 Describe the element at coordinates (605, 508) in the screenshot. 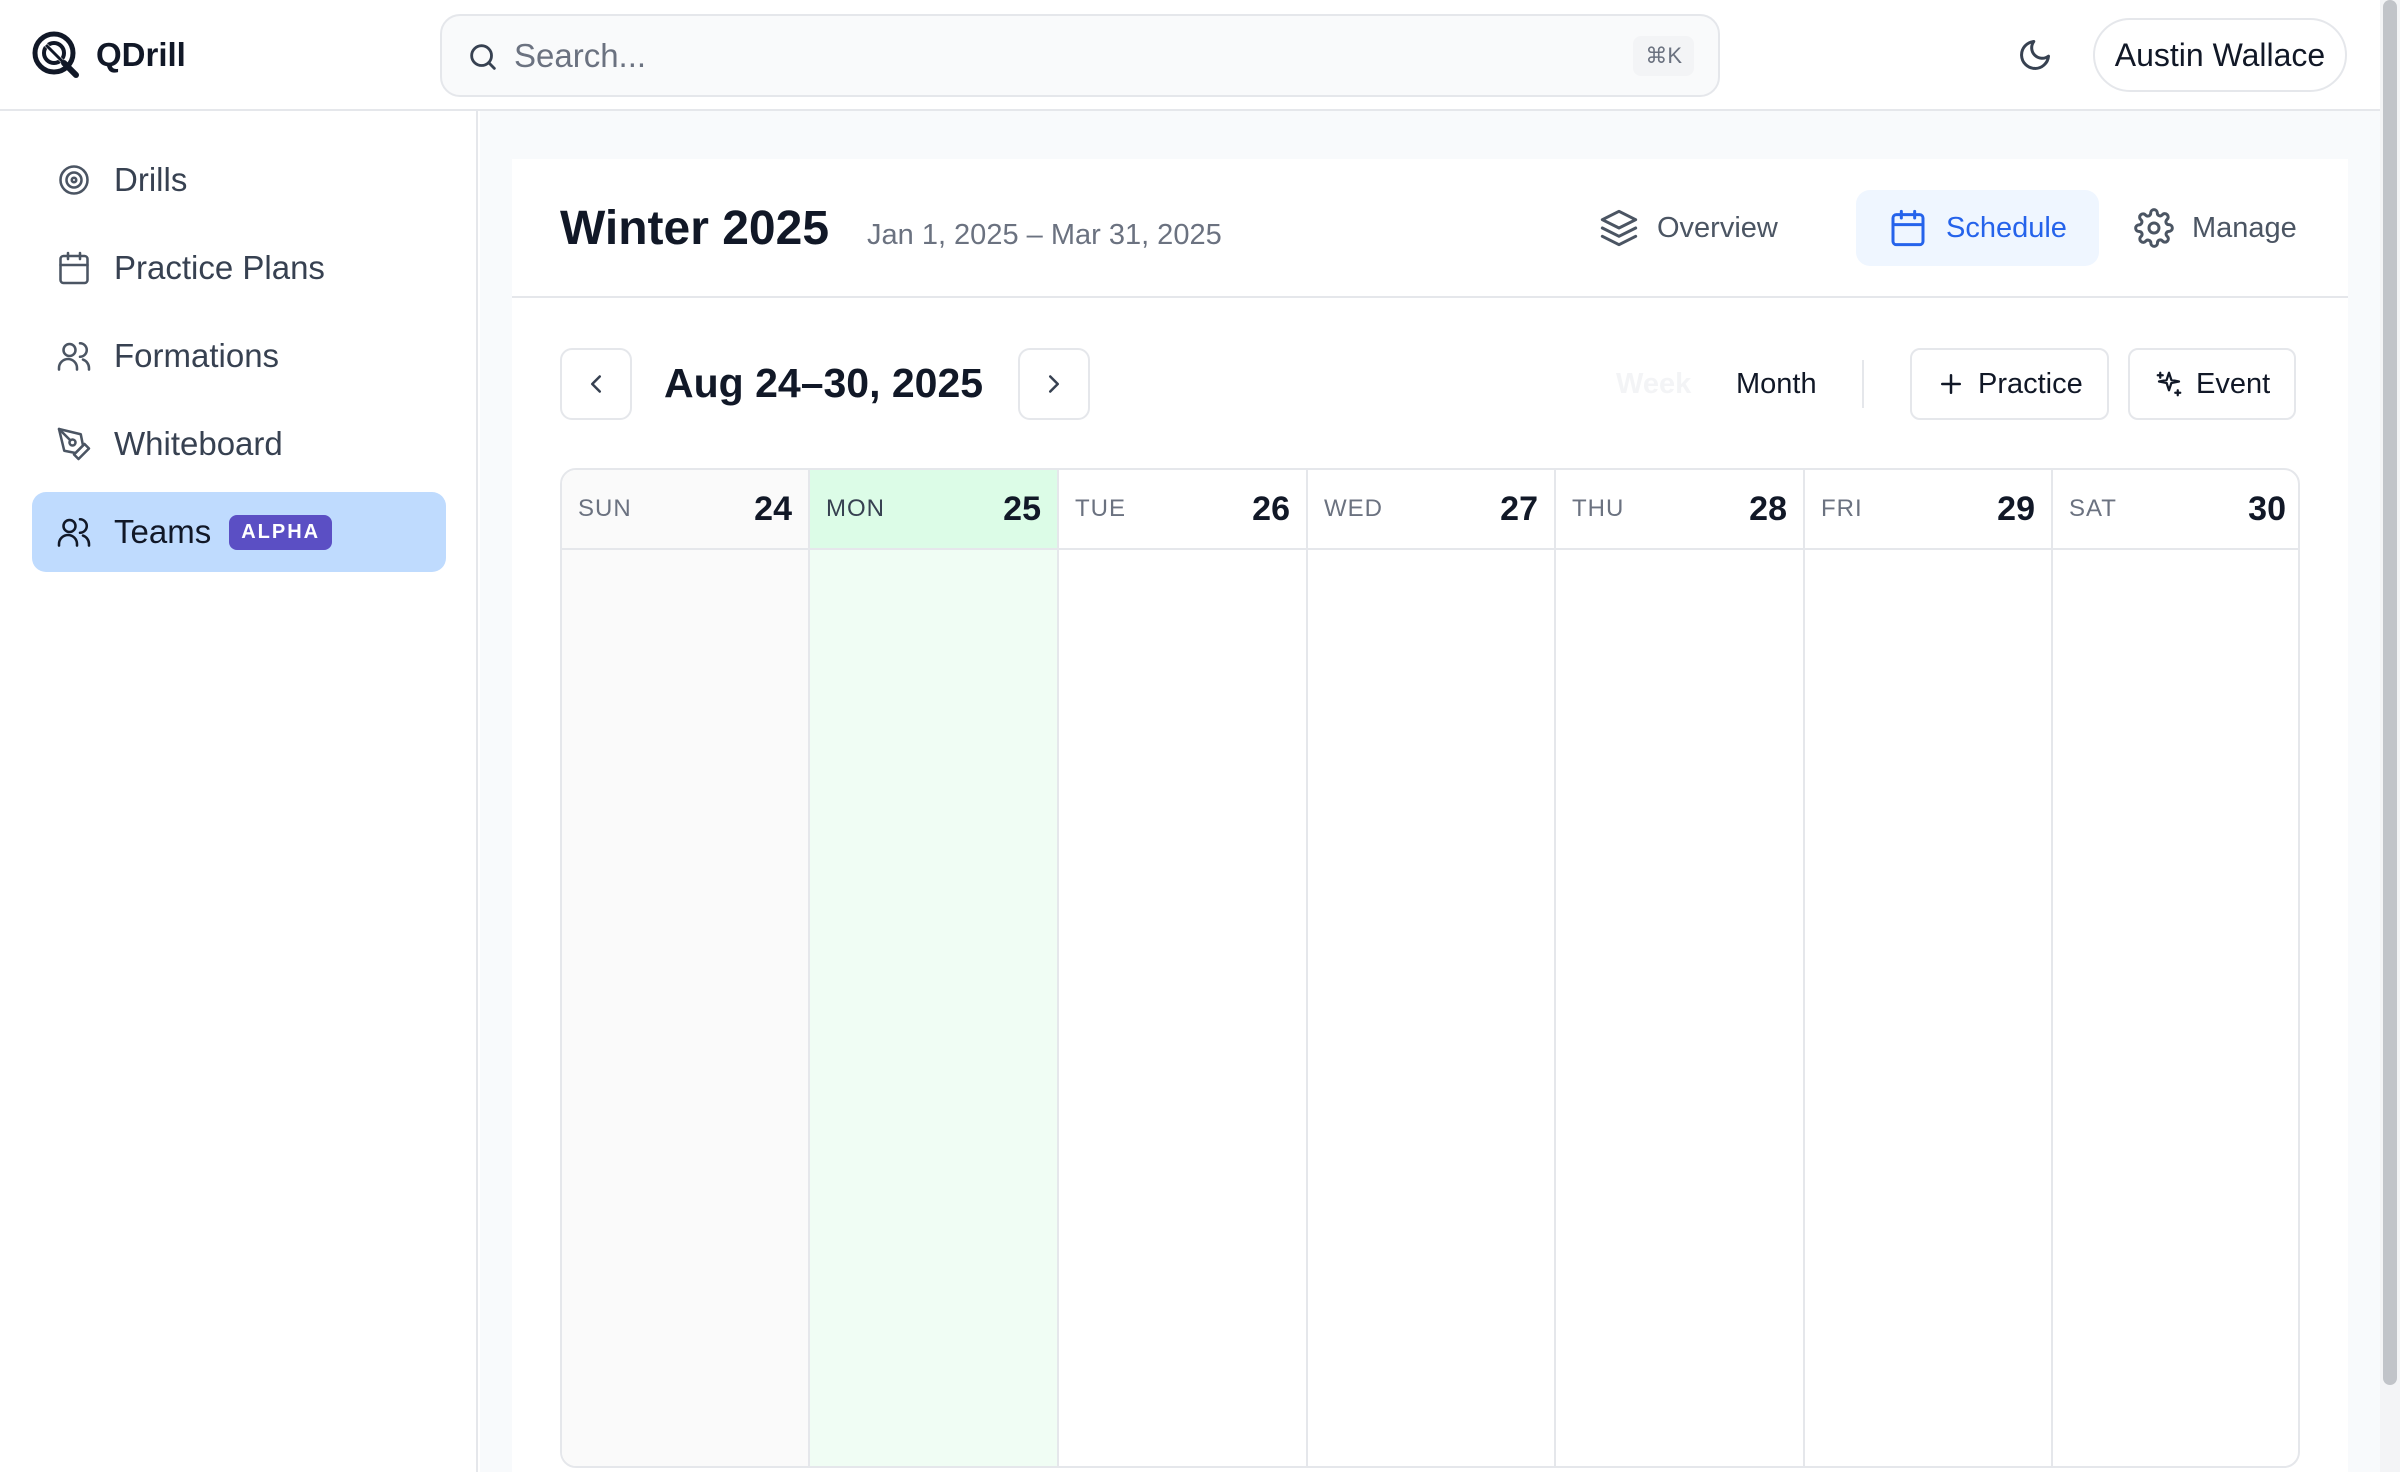

I see `day-name: SUN` at that location.